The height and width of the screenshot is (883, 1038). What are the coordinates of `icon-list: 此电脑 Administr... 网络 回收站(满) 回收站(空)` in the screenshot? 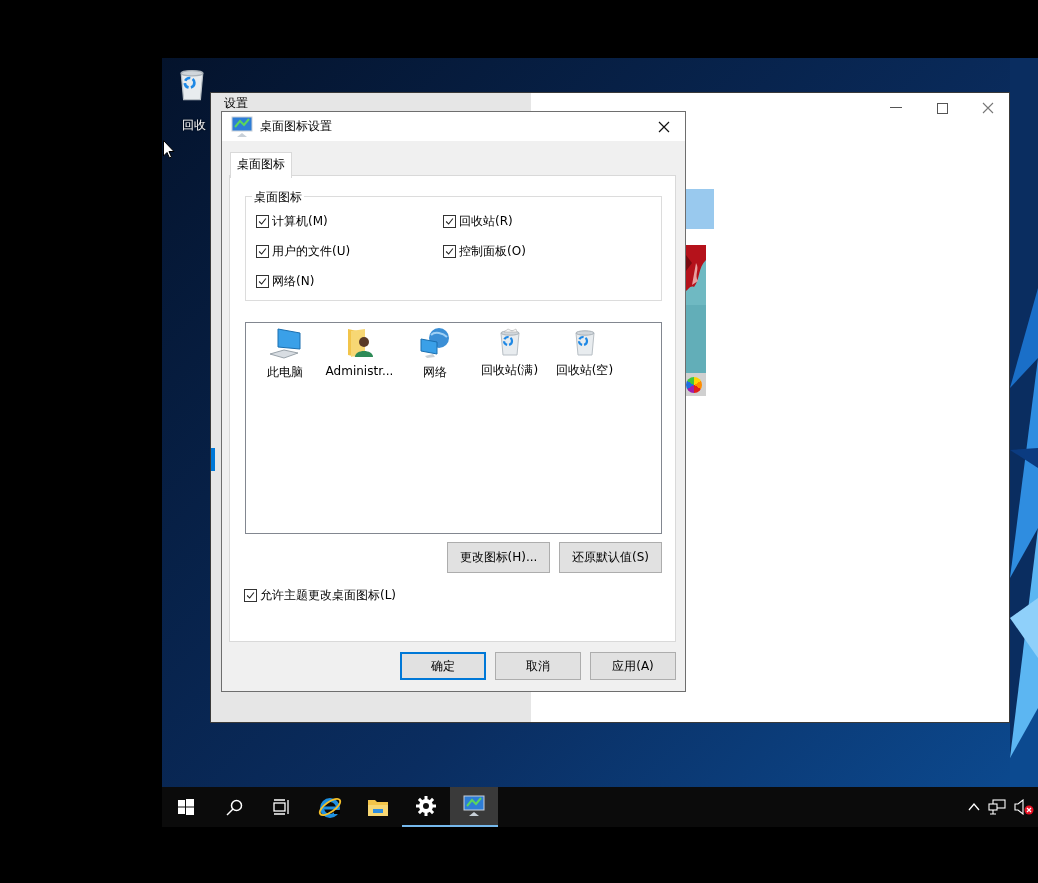 It's located at (453, 428).